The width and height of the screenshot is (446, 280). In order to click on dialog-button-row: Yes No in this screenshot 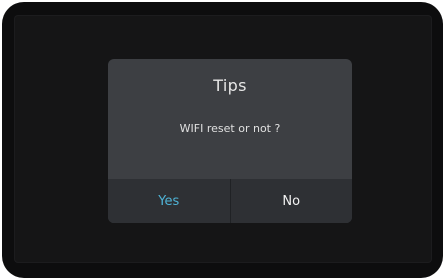, I will do `click(230, 201)`.